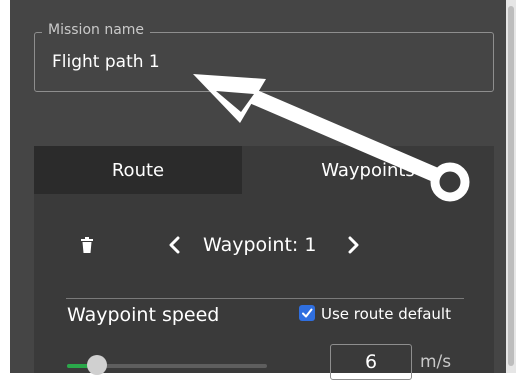  I want to click on scrollbar-thumb, so click(511, 186).